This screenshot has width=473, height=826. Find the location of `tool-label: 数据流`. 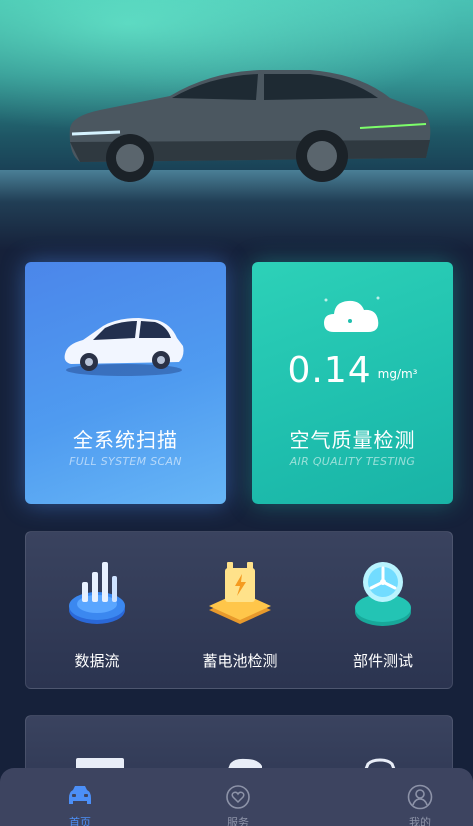

tool-label: 数据流 is located at coordinates (97, 661).